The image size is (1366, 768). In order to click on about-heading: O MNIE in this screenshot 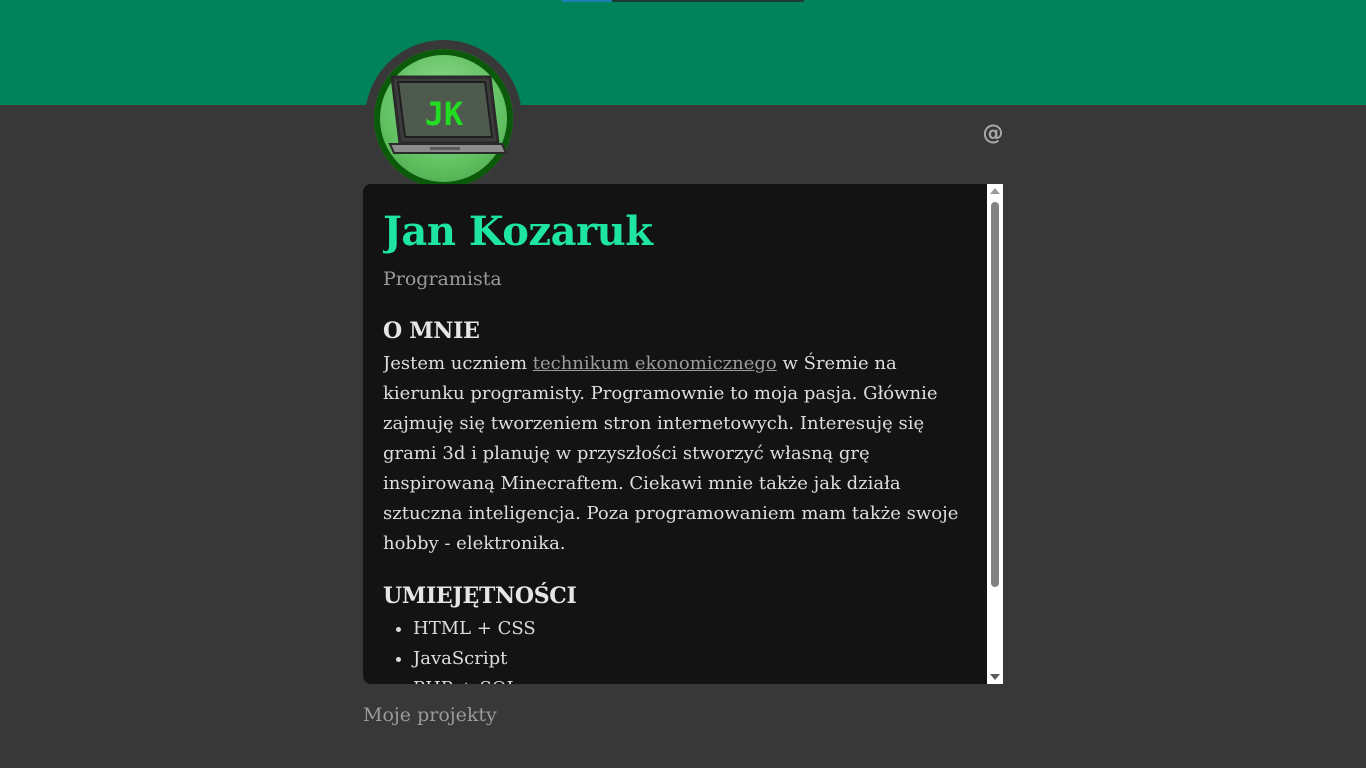, I will do `click(431, 331)`.